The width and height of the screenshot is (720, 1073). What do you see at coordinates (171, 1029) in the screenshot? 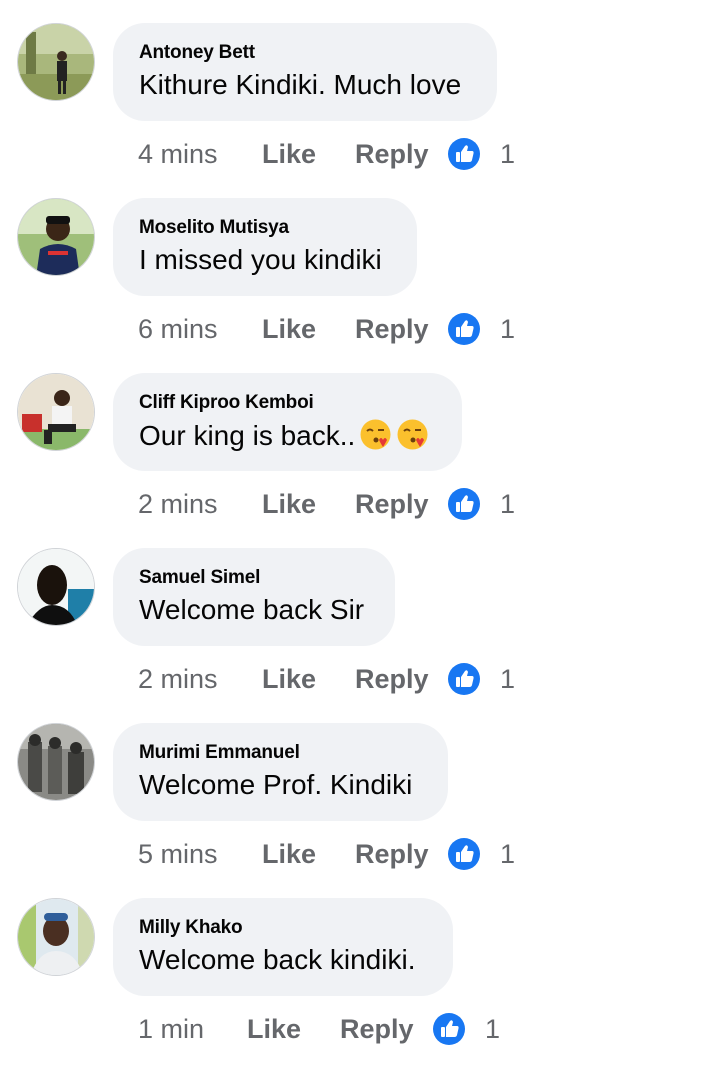
I see `comment-time: 1 min` at bounding box center [171, 1029].